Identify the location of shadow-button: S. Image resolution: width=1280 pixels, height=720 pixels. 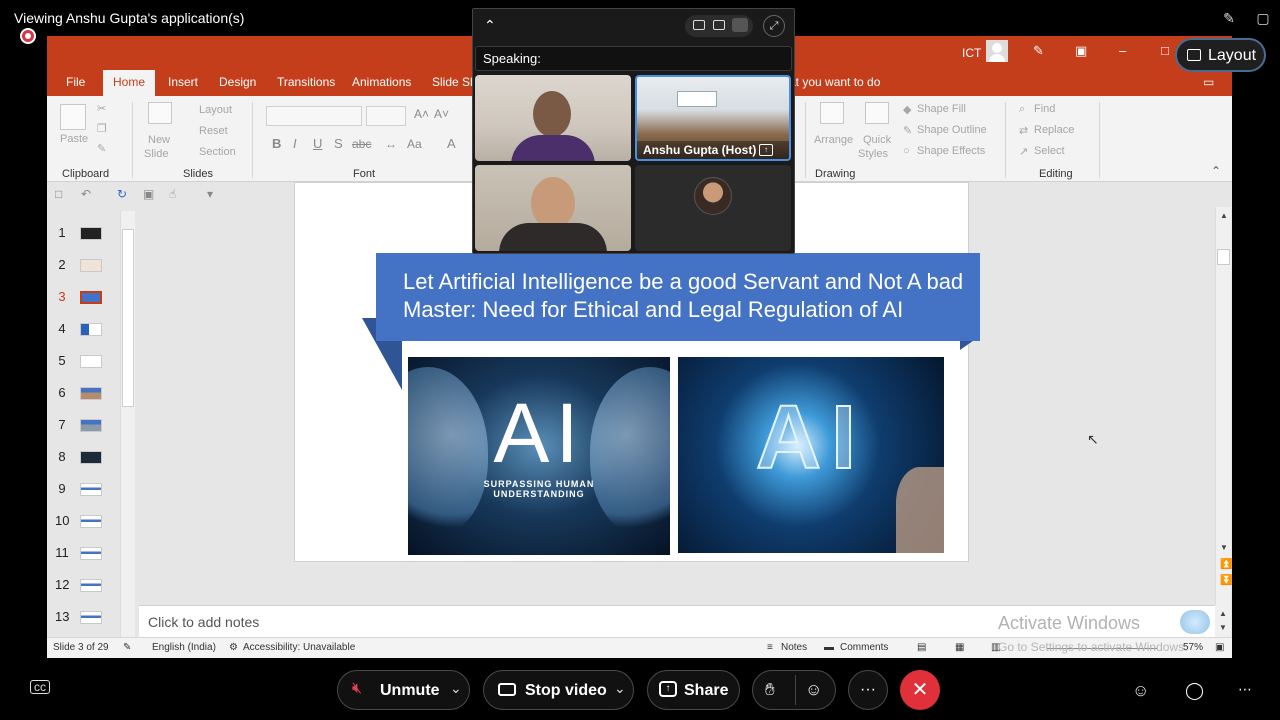
(338, 143).